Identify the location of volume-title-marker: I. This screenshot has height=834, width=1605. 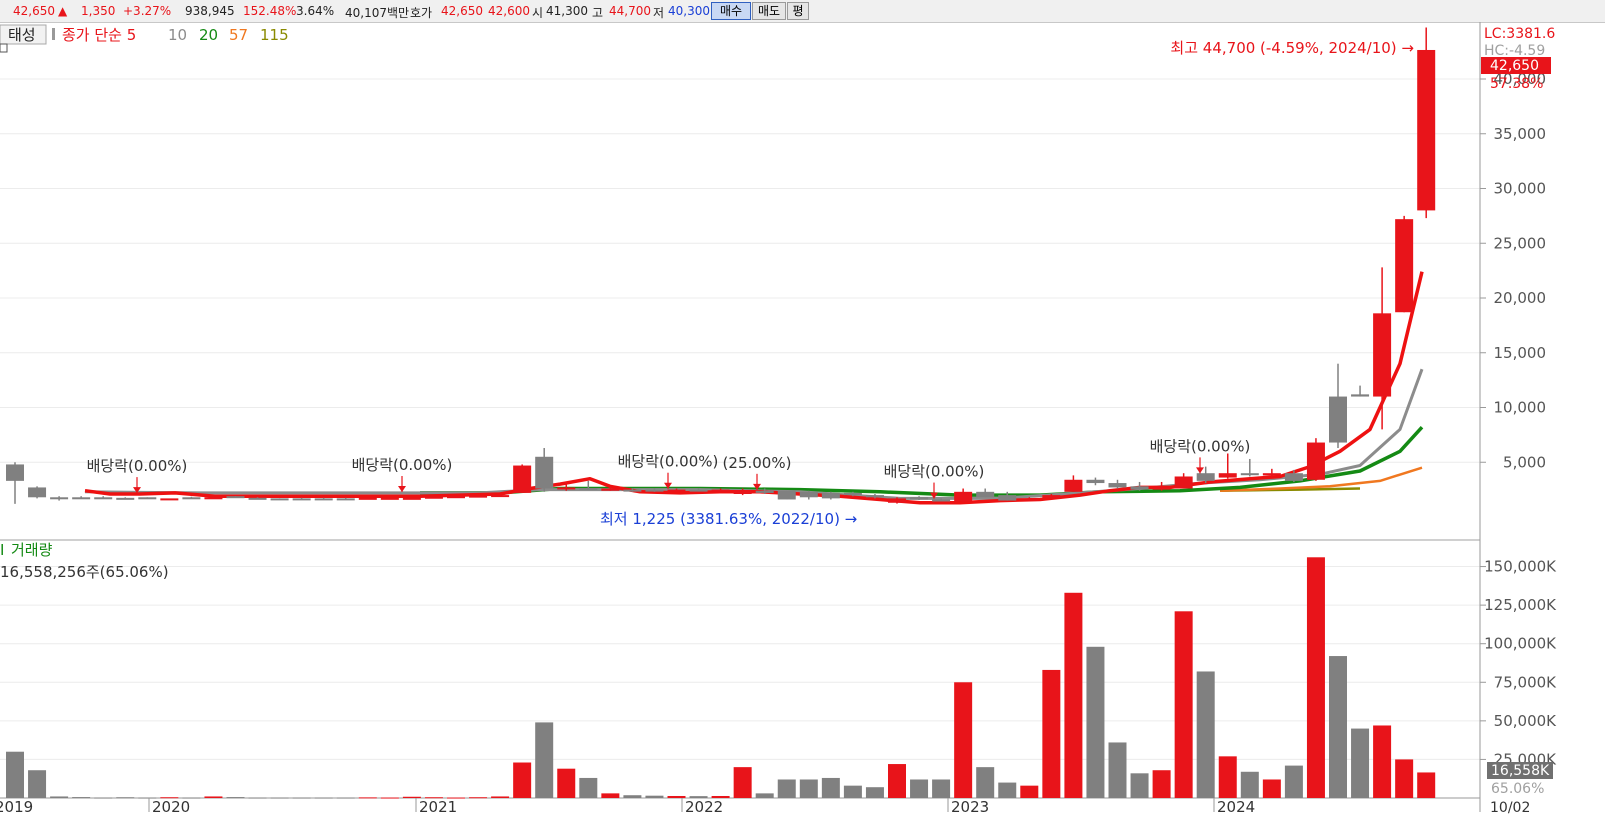
(2, 550).